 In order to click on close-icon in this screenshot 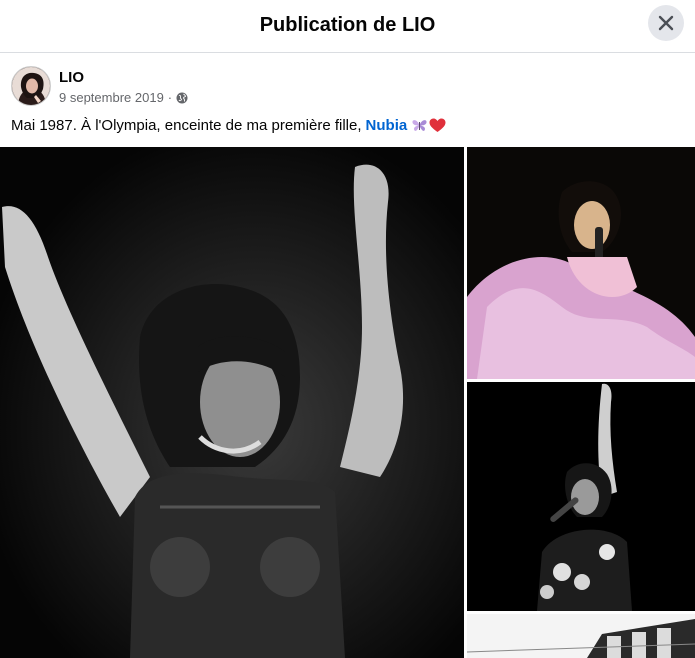, I will do `click(666, 23)`.